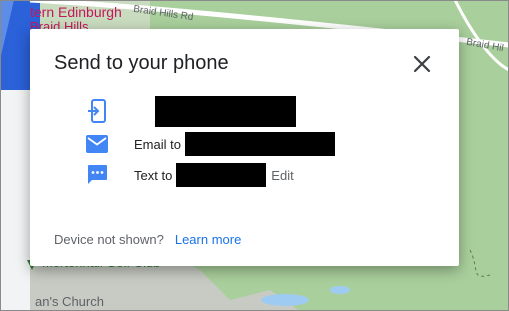 This screenshot has width=509, height=311. Describe the element at coordinates (97, 144) in the screenshot. I see `email-icon` at that location.